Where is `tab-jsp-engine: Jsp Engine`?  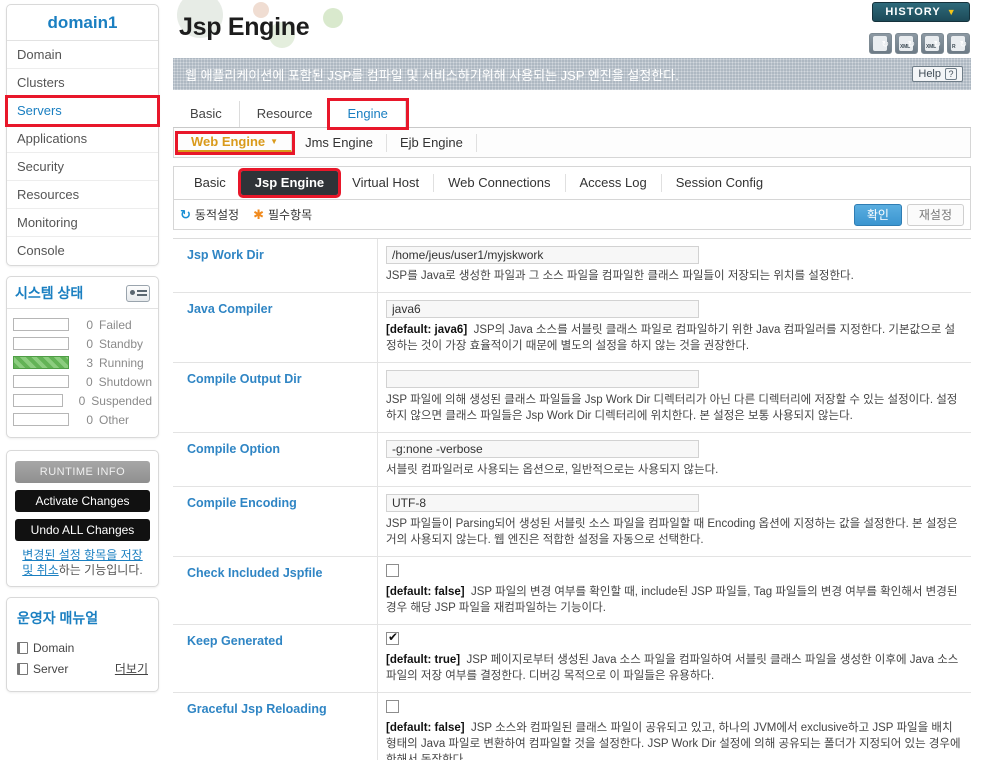 tab-jsp-engine: Jsp Engine is located at coordinates (289, 183).